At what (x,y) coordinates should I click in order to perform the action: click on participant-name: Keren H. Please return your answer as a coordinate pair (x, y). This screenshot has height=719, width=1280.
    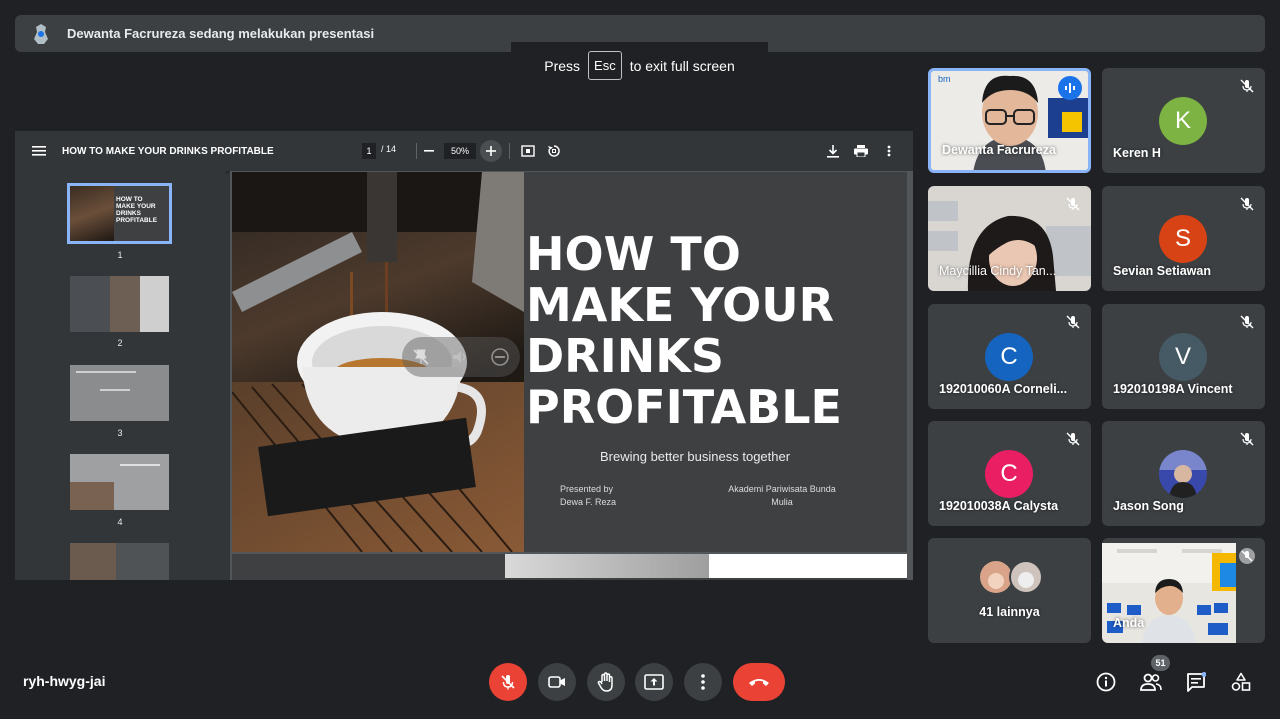
    Looking at the image, I should click on (1137, 153).